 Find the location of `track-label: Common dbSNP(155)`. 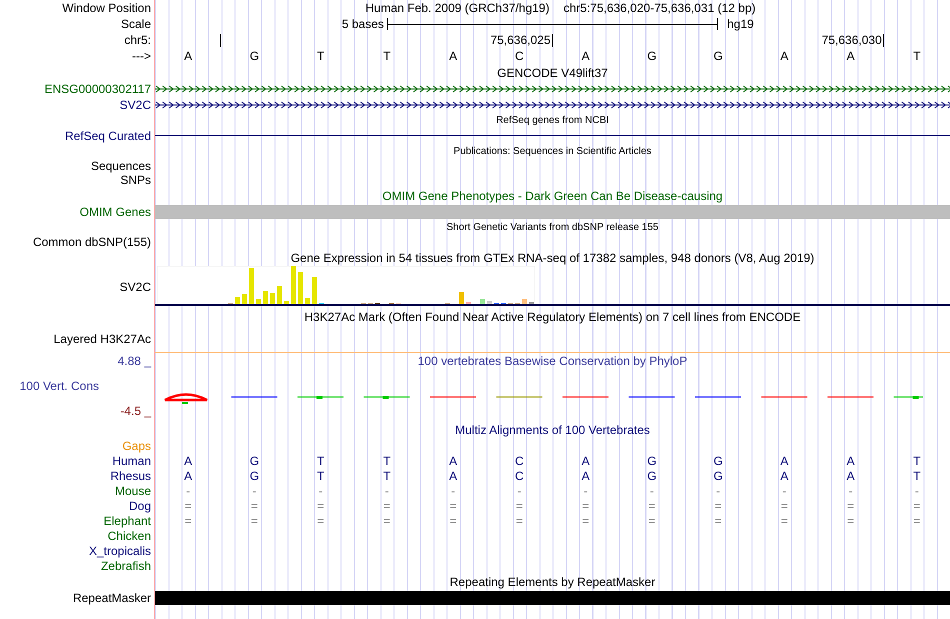

track-label: Common dbSNP(155) is located at coordinates (91, 242).